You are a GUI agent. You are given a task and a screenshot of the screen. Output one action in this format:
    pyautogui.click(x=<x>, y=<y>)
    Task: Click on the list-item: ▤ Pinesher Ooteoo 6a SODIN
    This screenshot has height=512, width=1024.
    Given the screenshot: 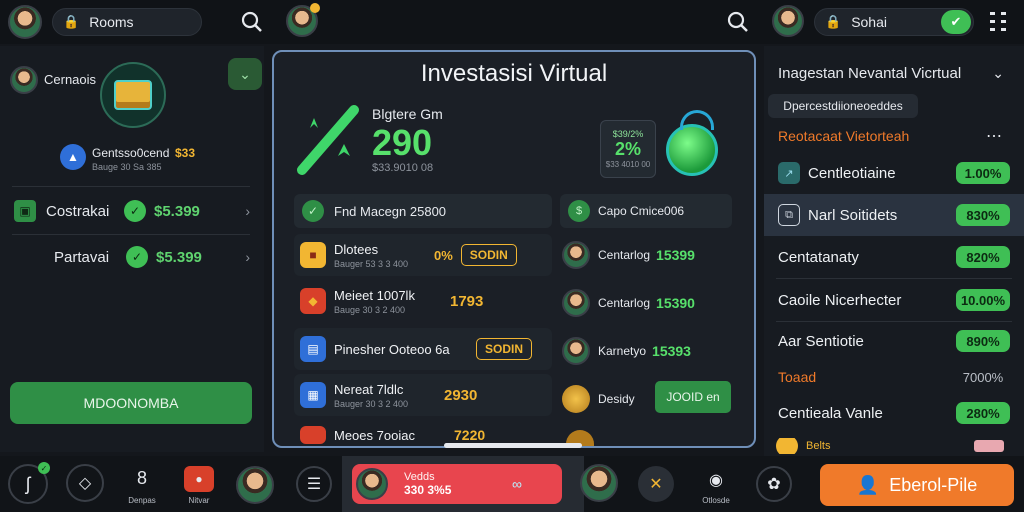 What is the action you would take?
    pyautogui.click(x=423, y=349)
    